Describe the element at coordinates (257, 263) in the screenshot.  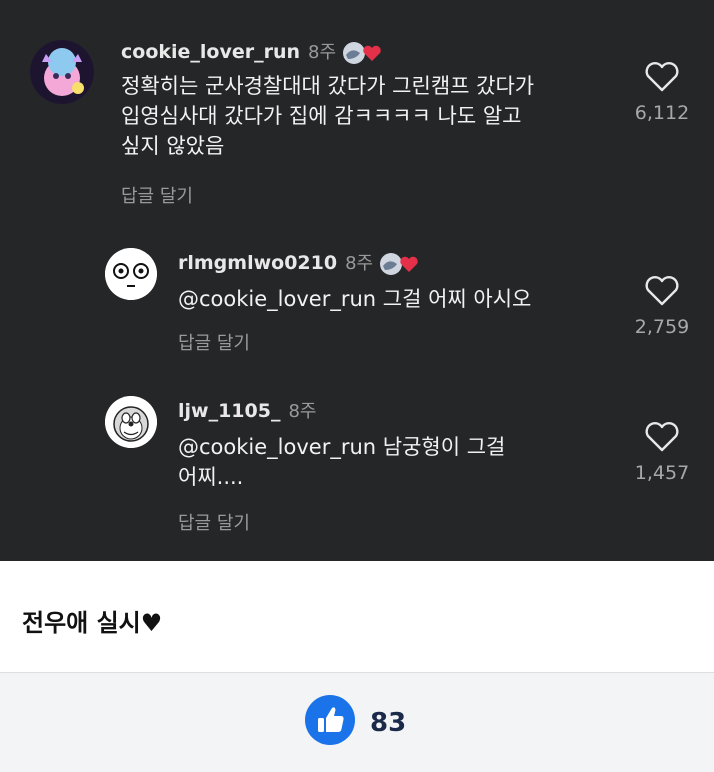
I see `username-text: rlmgmlwo0210` at that location.